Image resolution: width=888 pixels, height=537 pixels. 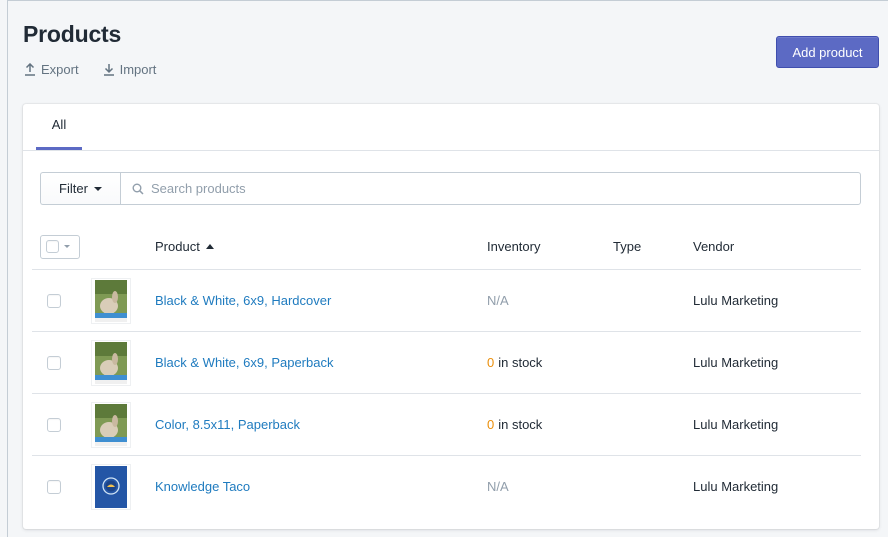 I want to click on type-column-label: Type, so click(x=627, y=246).